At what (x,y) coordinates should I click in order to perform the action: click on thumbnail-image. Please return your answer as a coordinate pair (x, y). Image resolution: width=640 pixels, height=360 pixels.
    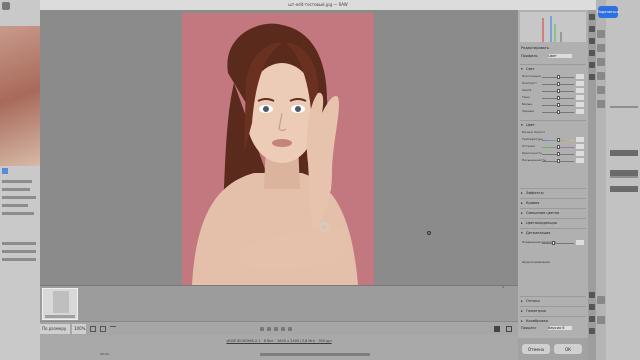
    Looking at the image, I should click on (61, 302).